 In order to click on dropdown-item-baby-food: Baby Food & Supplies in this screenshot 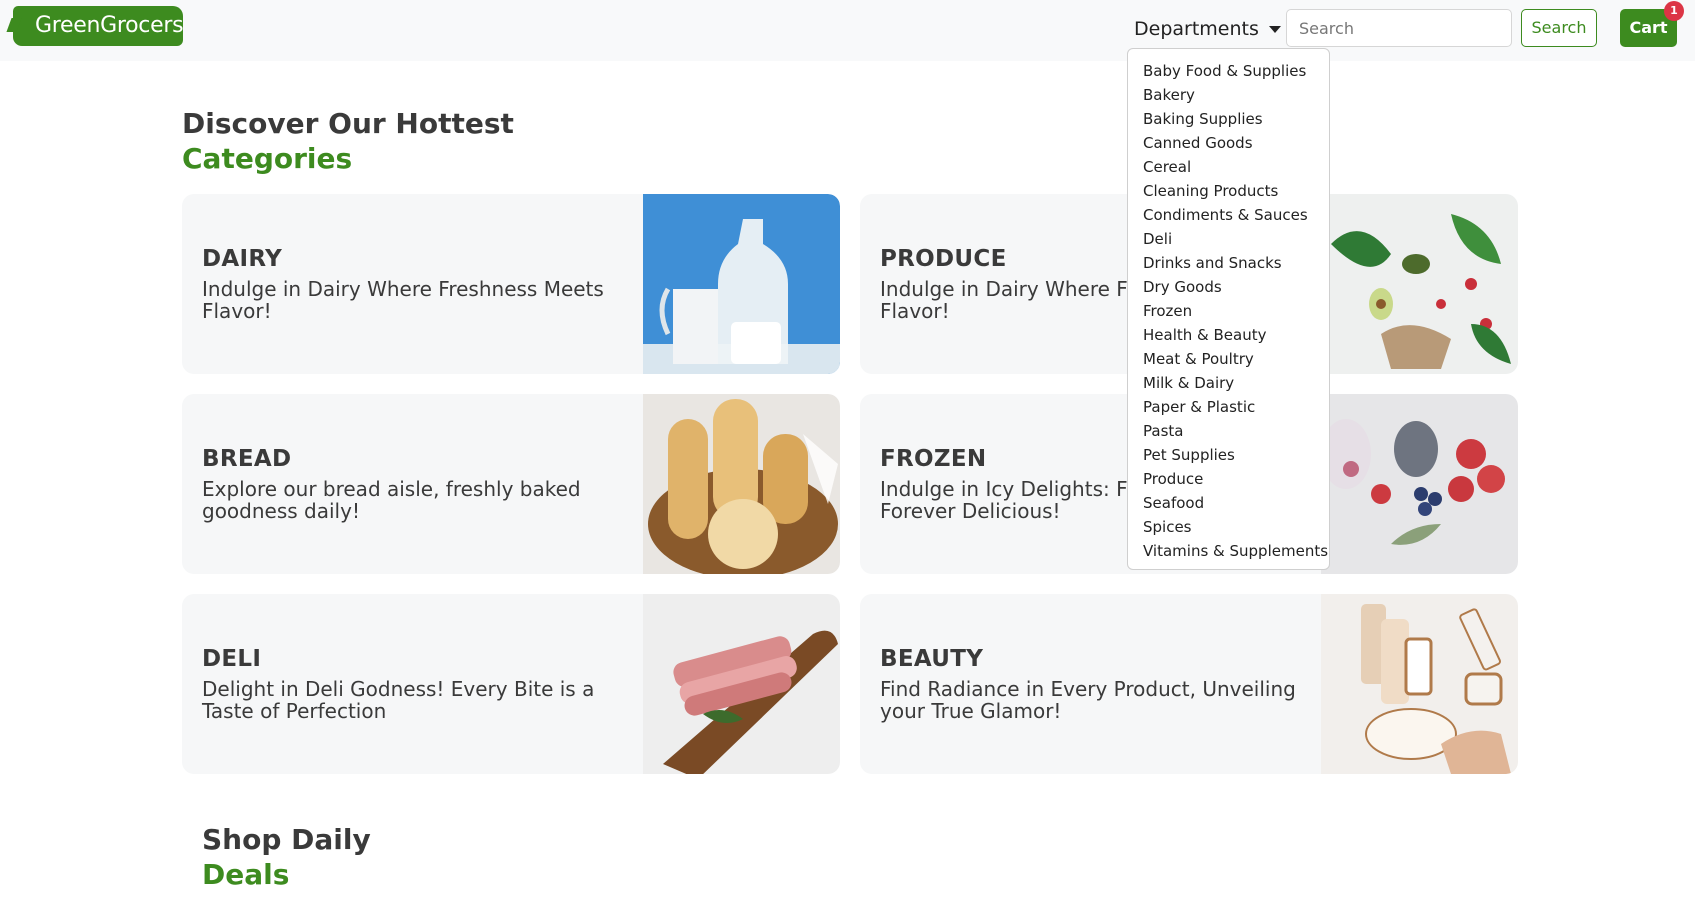, I will do `click(1228, 71)`.